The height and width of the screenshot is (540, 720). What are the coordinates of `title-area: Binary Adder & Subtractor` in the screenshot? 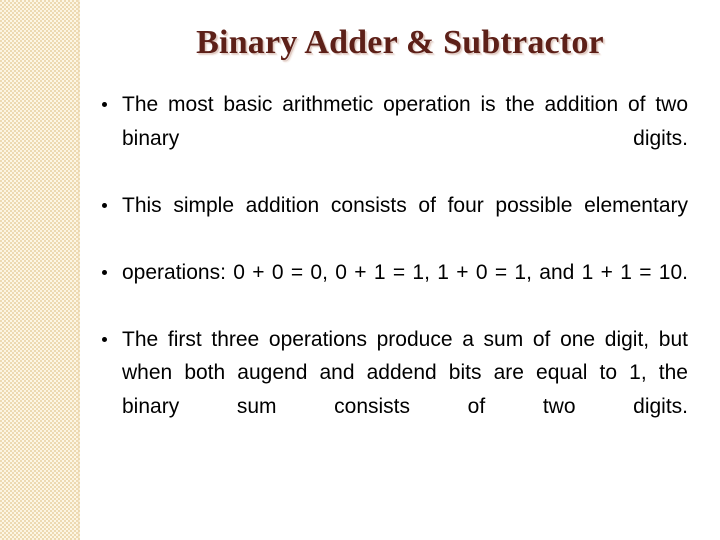 It's located at (400, 43).